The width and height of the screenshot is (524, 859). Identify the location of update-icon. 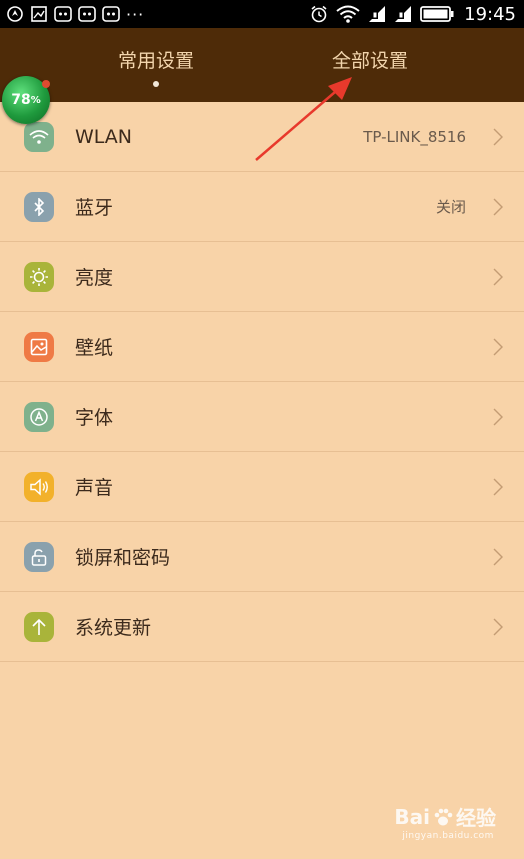
(39, 626).